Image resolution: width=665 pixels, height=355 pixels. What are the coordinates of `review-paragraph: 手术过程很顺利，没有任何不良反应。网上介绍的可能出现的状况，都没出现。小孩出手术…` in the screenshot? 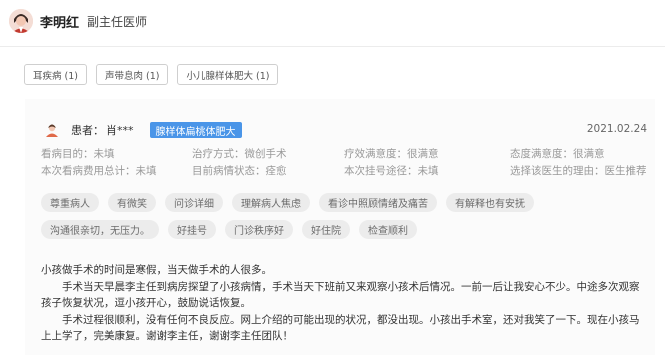 It's located at (340, 328).